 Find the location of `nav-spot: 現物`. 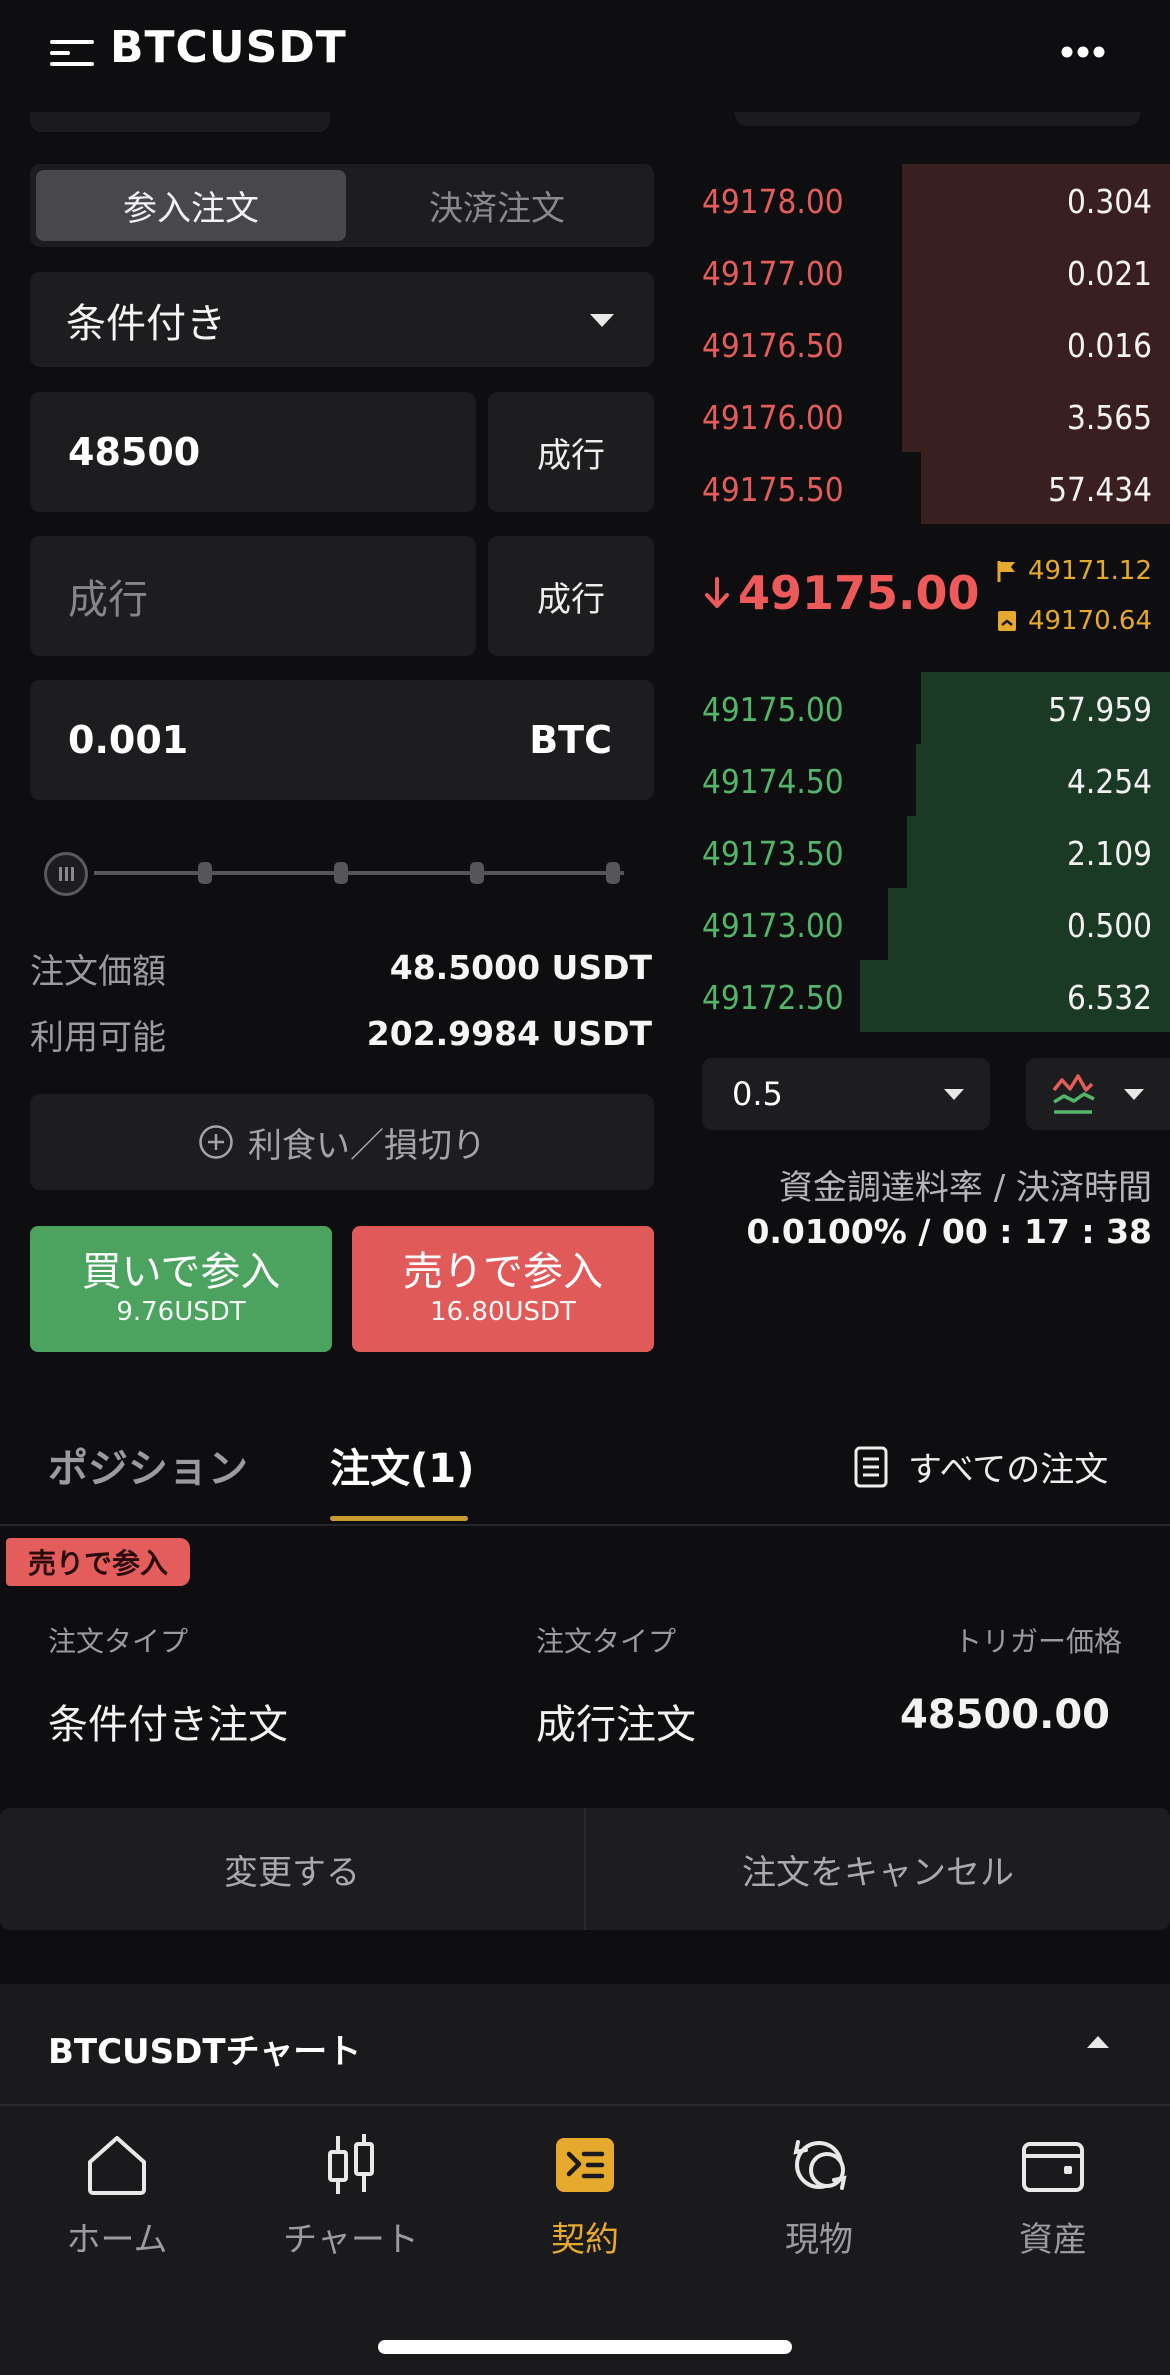

nav-spot: 現物 is located at coordinates (819, 2195).